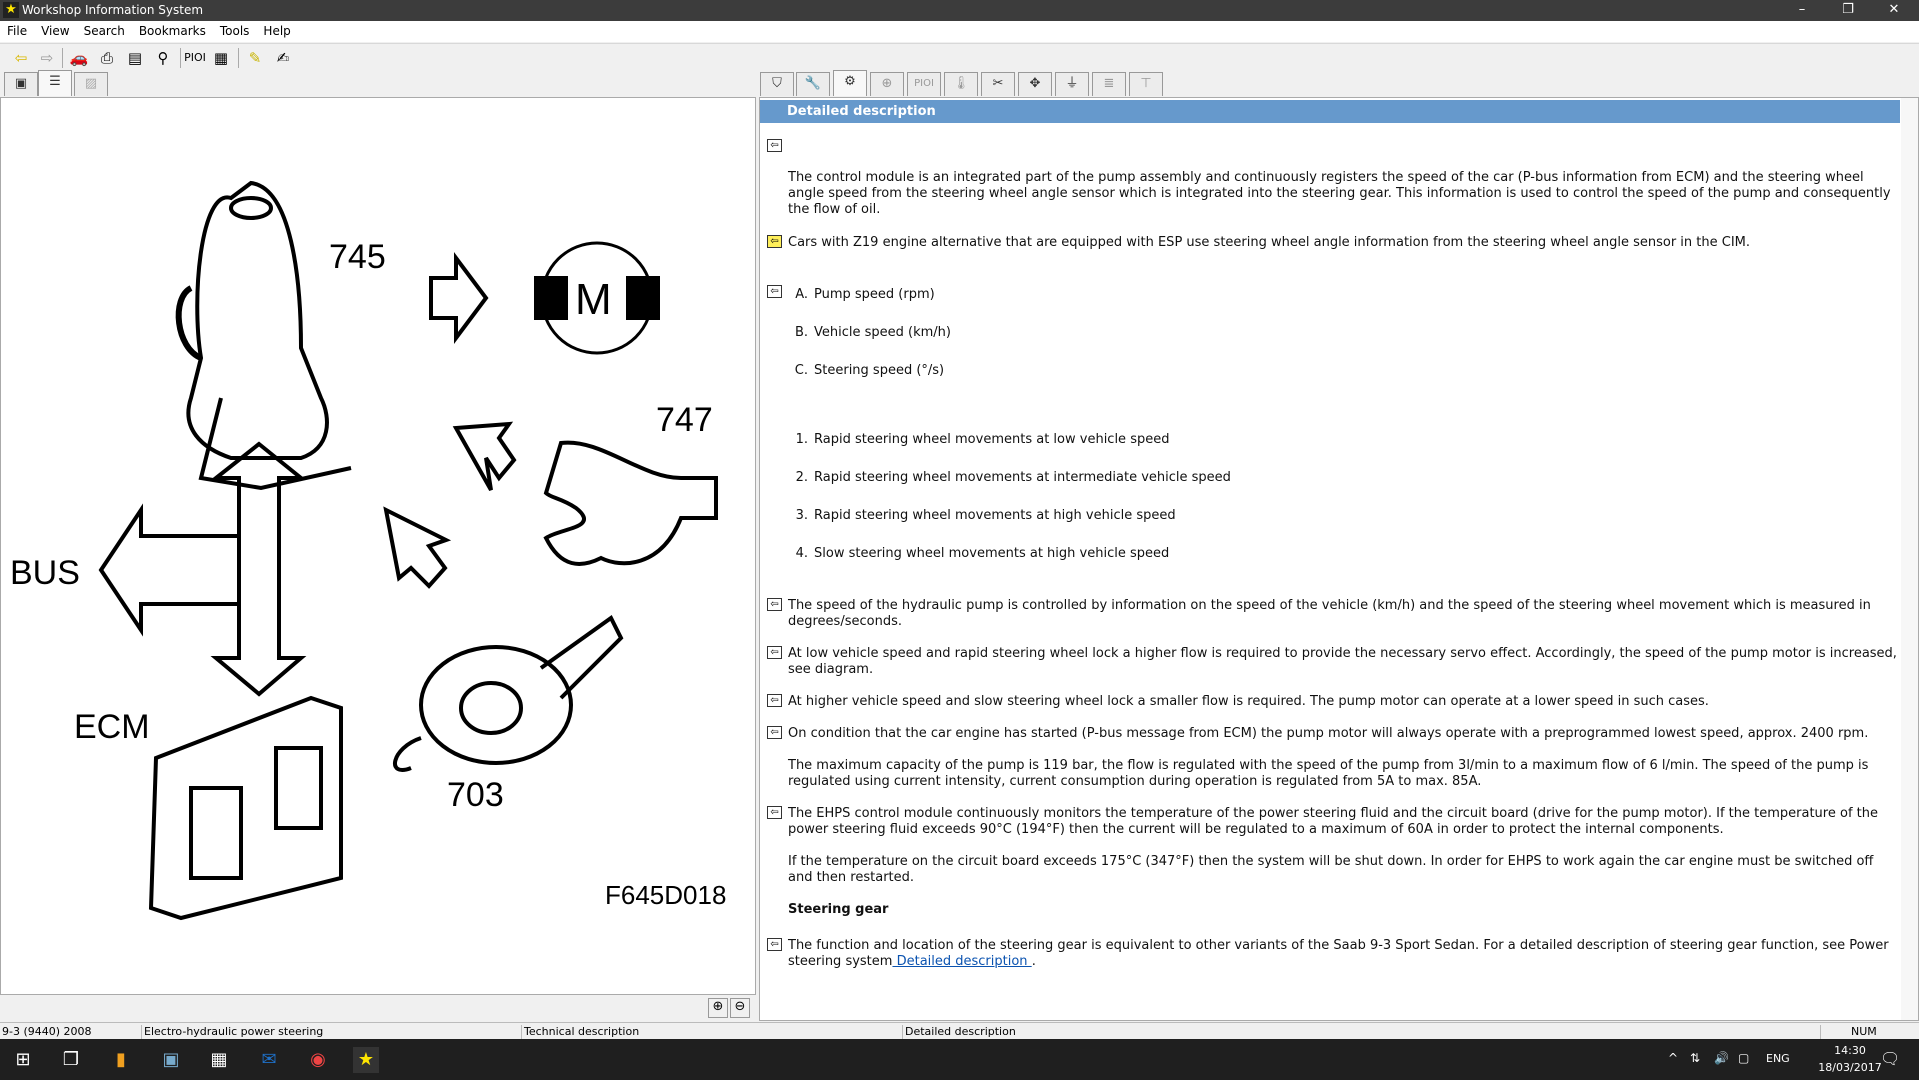 Image resolution: width=1919 pixels, height=1080 pixels. I want to click on title-bar: ★ Workshop Information System – ❐ ✕, so click(959, 10).